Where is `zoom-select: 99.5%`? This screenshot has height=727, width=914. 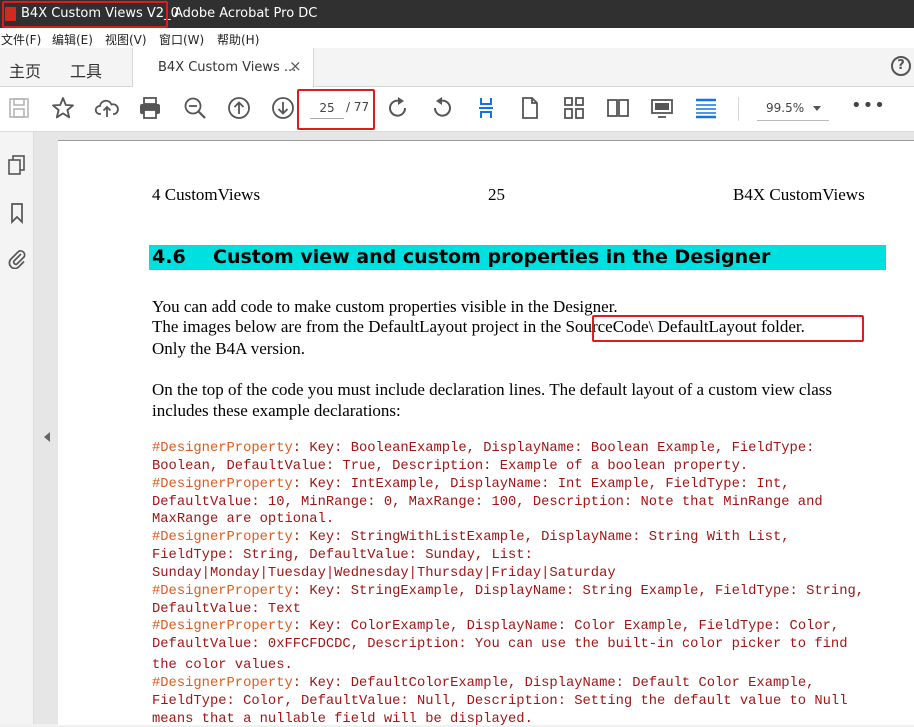 zoom-select: 99.5% is located at coordinates (793, 109).